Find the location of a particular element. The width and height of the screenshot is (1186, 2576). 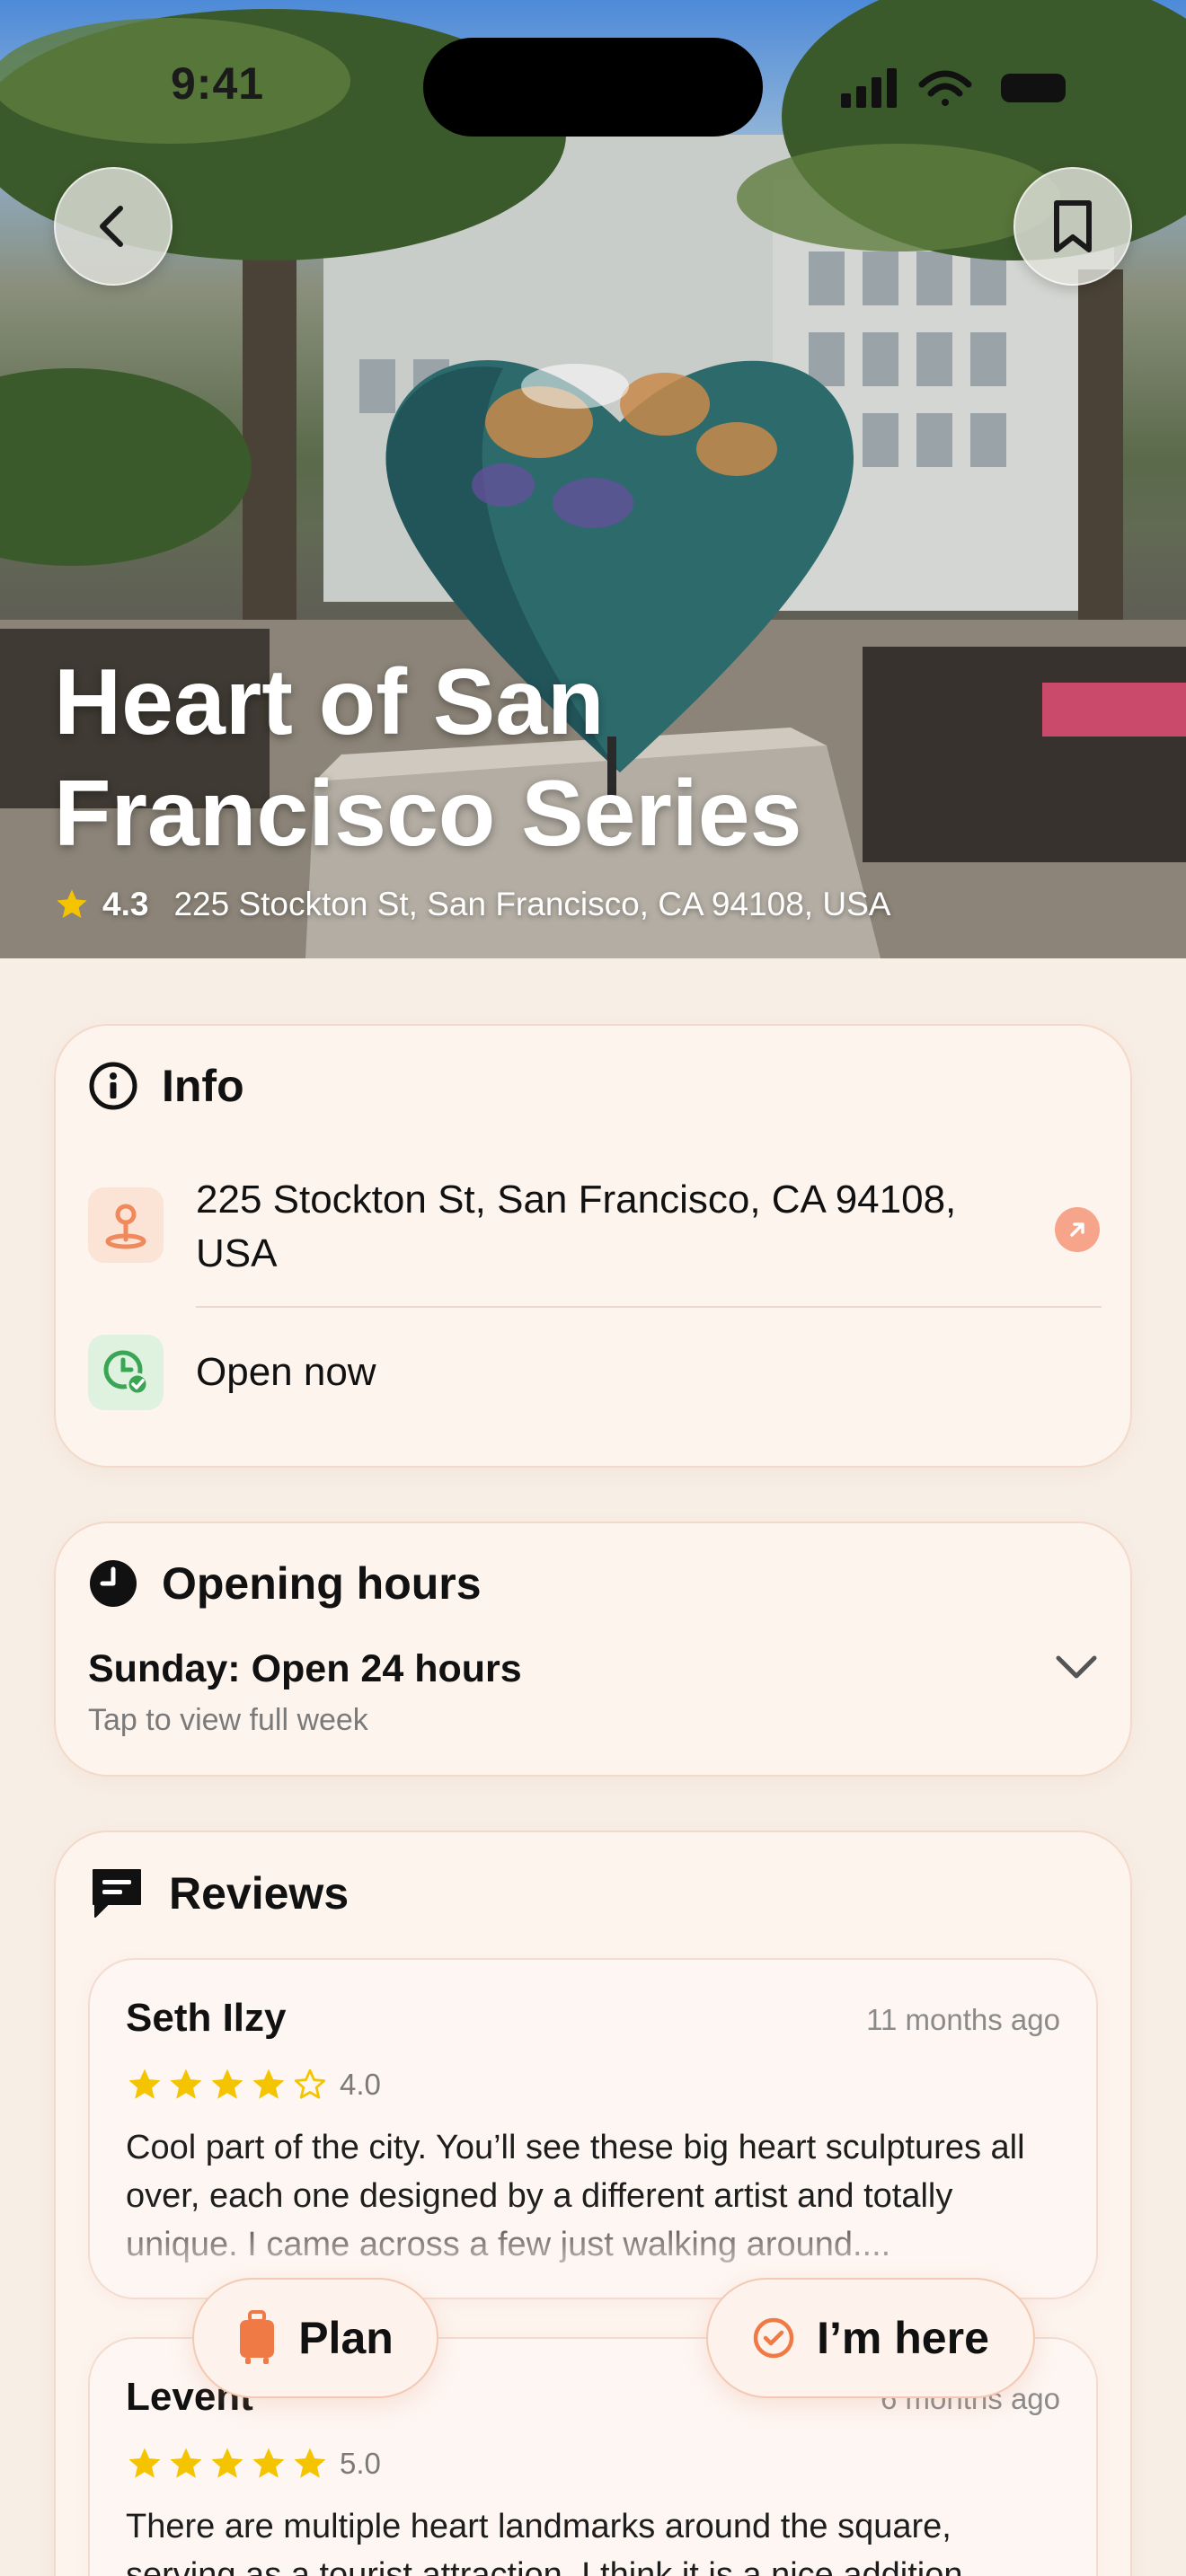

suitcase-icon is located at coordinates (257, 2337).